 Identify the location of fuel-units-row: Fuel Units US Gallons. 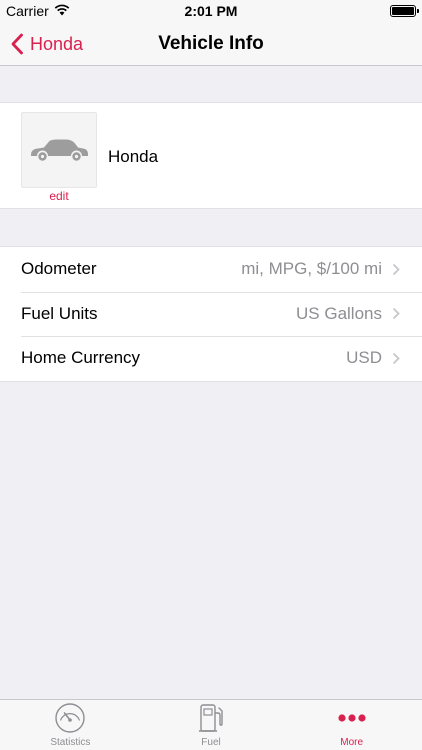
(211, 314).